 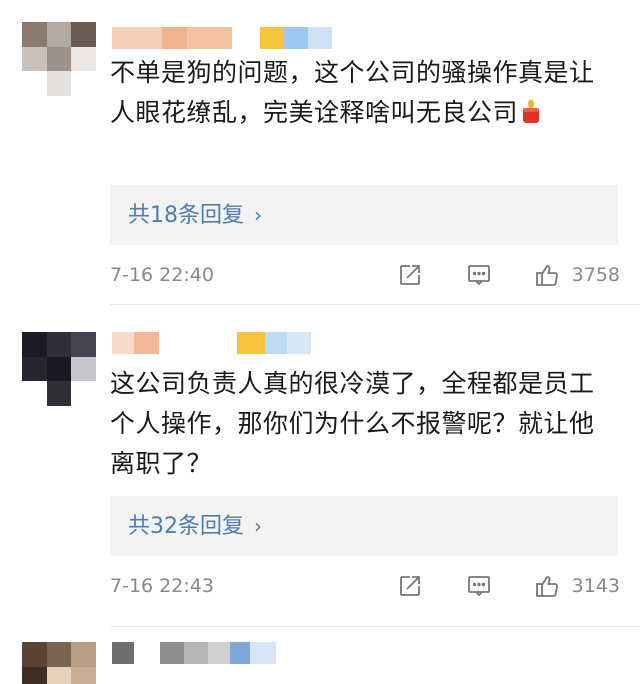 I want to click on comment-item, so click(x=320, y=656).